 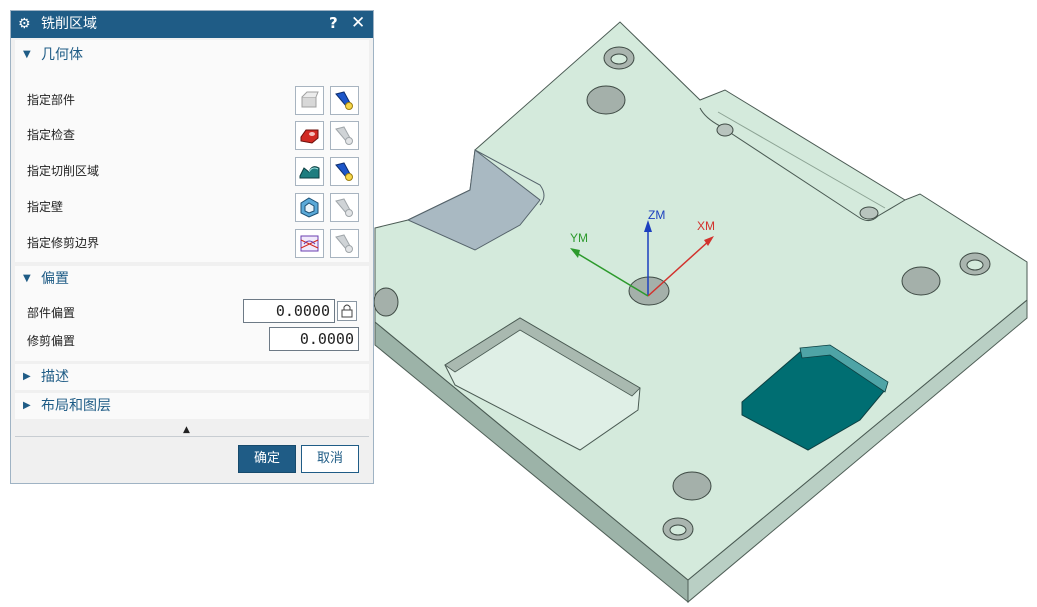 What do you see at coordinates (192, 151) in the screenshot?
I see `geometry-group: ▼ 几何体 指定部件 指定检查 指定切削区域 指定壁 指定修剪边界` at bounding box center [192, 151].